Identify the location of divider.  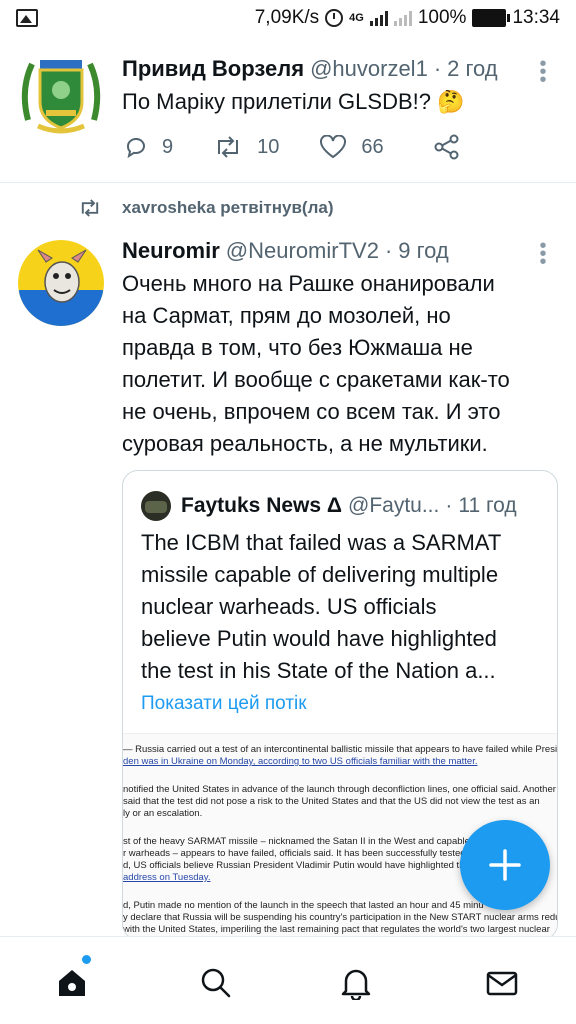
(288, 182).